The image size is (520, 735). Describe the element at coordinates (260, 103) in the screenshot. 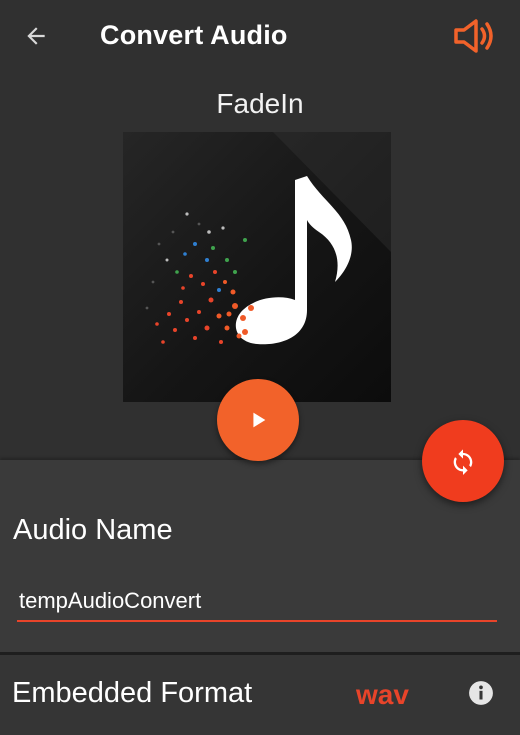

I see `track-title: FadeIn` at that location.